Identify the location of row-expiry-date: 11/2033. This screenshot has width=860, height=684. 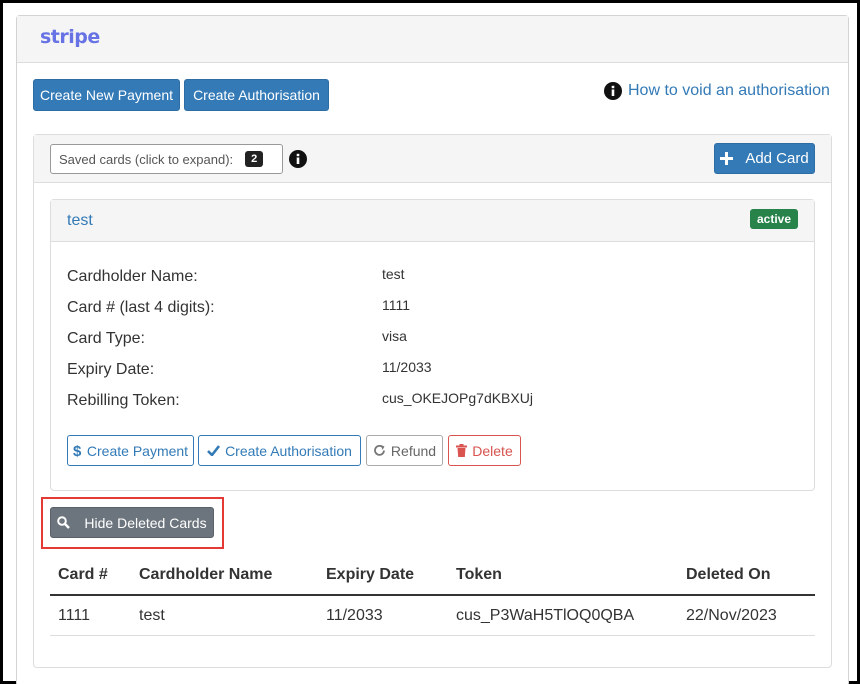
(354, 615).